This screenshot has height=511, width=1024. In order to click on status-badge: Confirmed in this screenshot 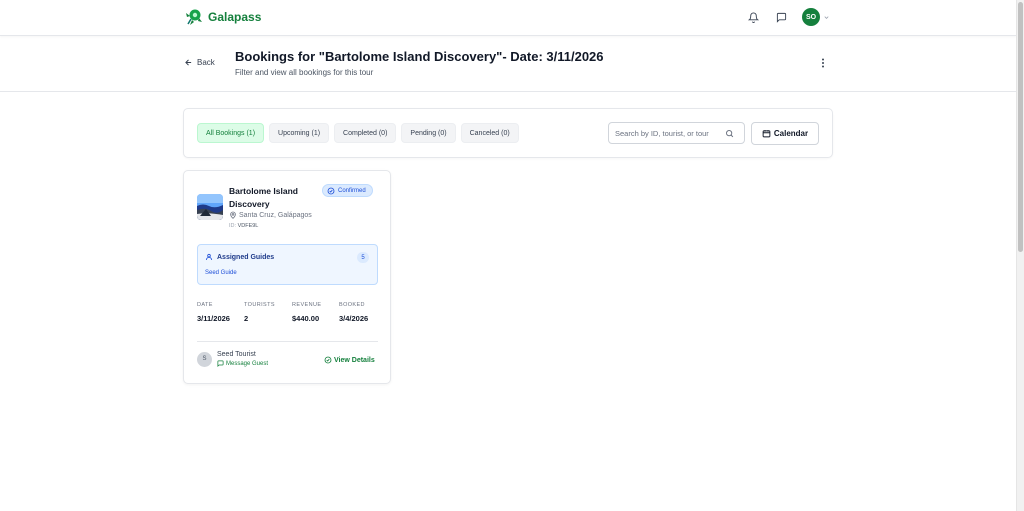, I will do `click(347, 190)`.